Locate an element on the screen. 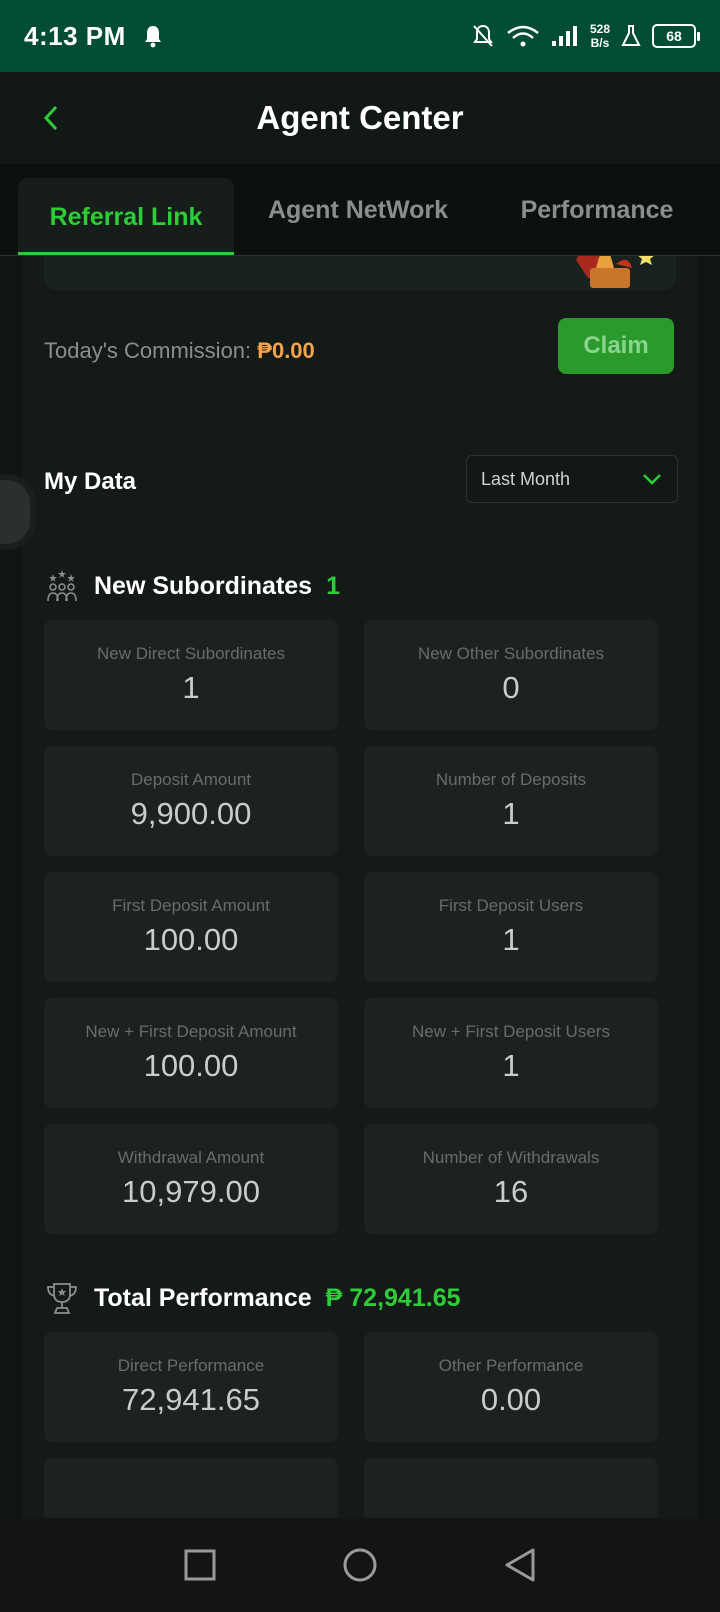 This screenshot has height=1612, width=720. period-select: Last Month is located at coordinates (572, 479).